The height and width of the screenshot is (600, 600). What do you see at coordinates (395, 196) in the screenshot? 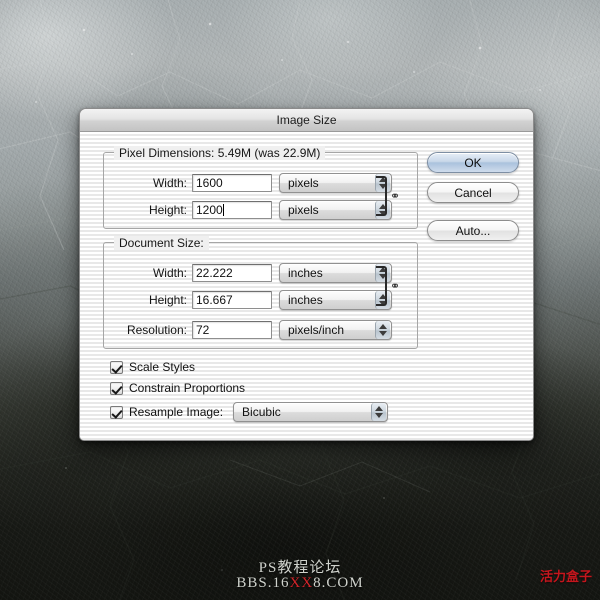
I see `chain-link-icon: ⚭` at bounding box center [395, 196].